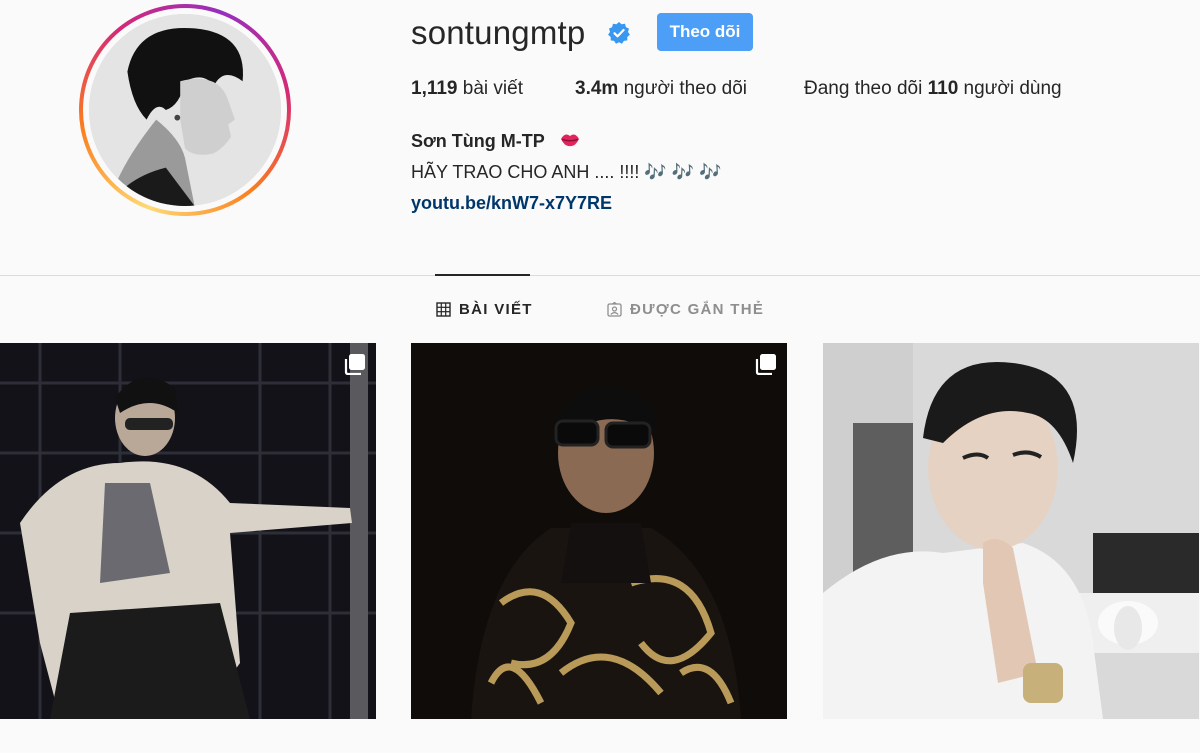 Image resolution: width=1200 pixels, height=753 pixels. I want to click on bio-link: youtu.be/knW7-x7Y7RE, so click(511, 203).